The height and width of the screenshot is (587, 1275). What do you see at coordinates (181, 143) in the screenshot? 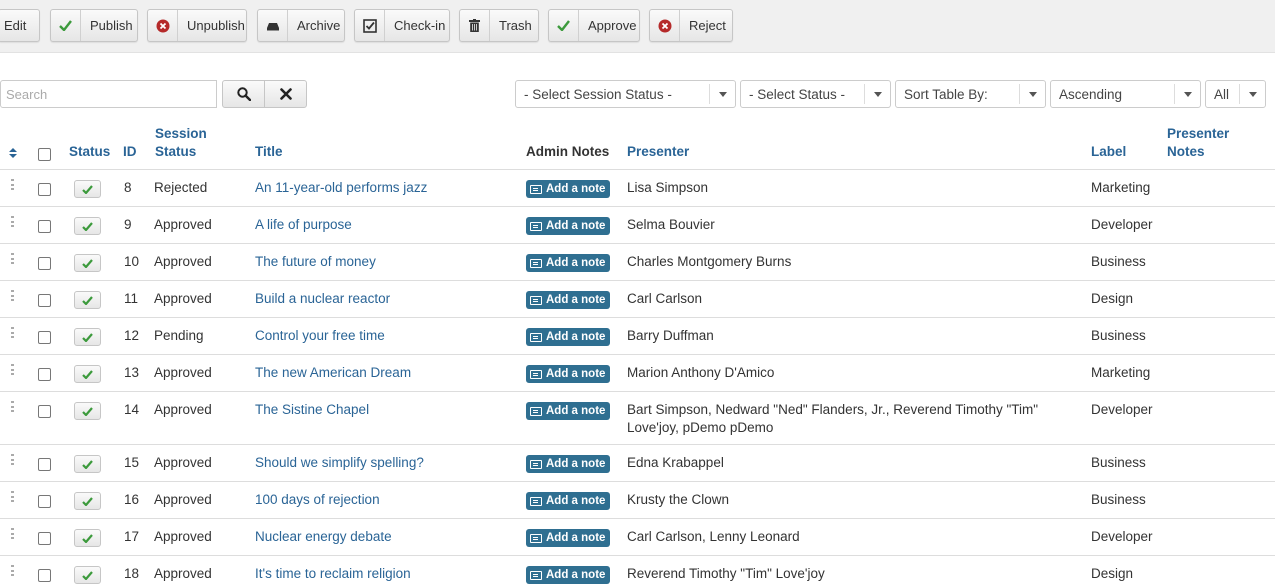
I see `session-status-header: Session Status` at bounding box center [181, 143].